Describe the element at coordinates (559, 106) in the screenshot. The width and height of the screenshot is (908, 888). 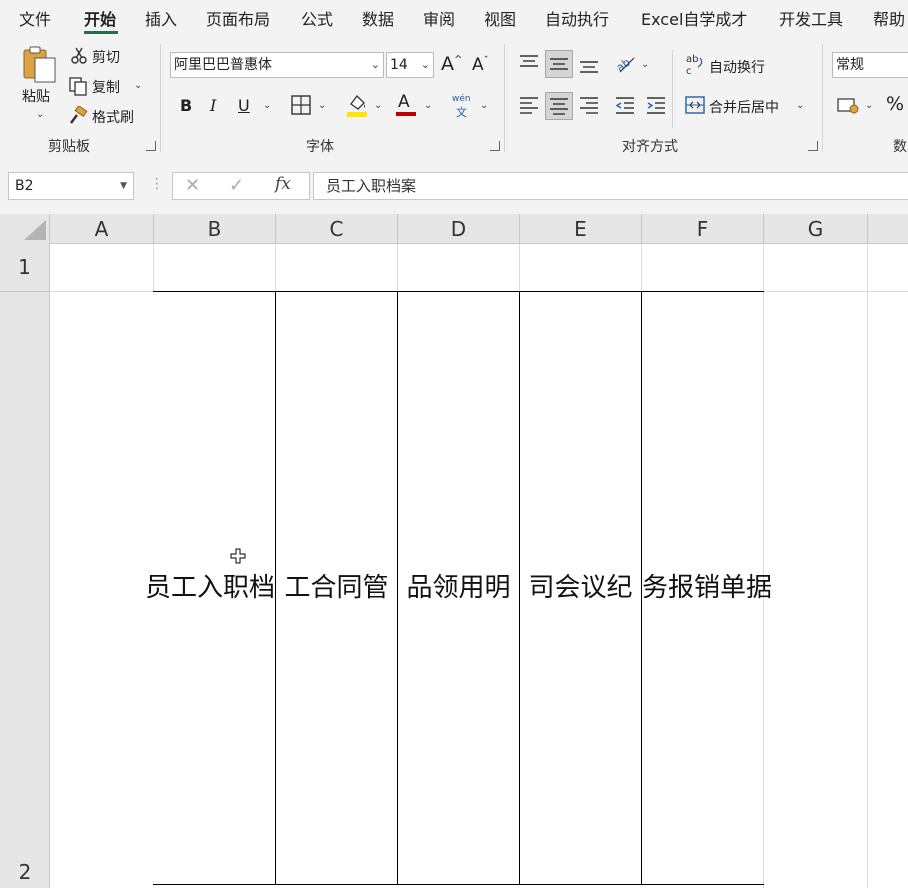
I see `align-center-button` at that location.